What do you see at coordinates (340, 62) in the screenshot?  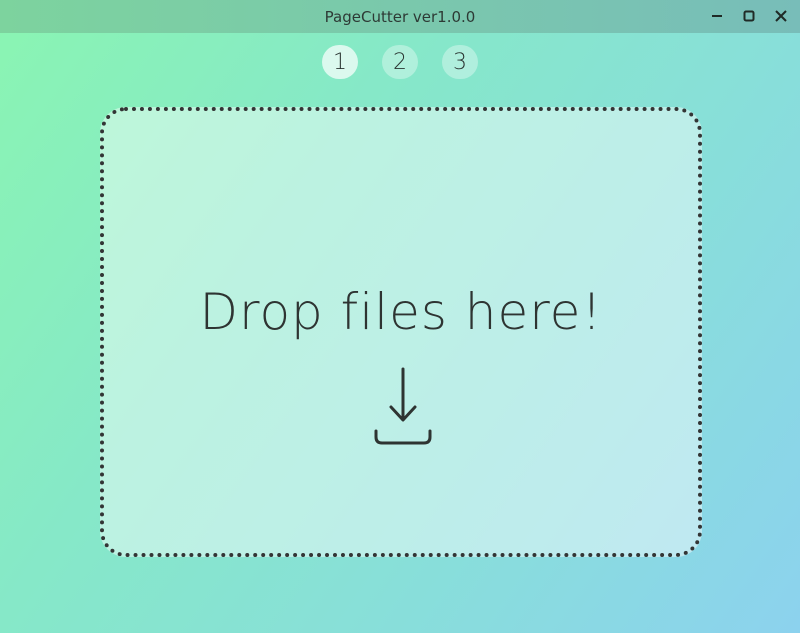 I see `step-1-button: 1` at bounding box center [340, 62].